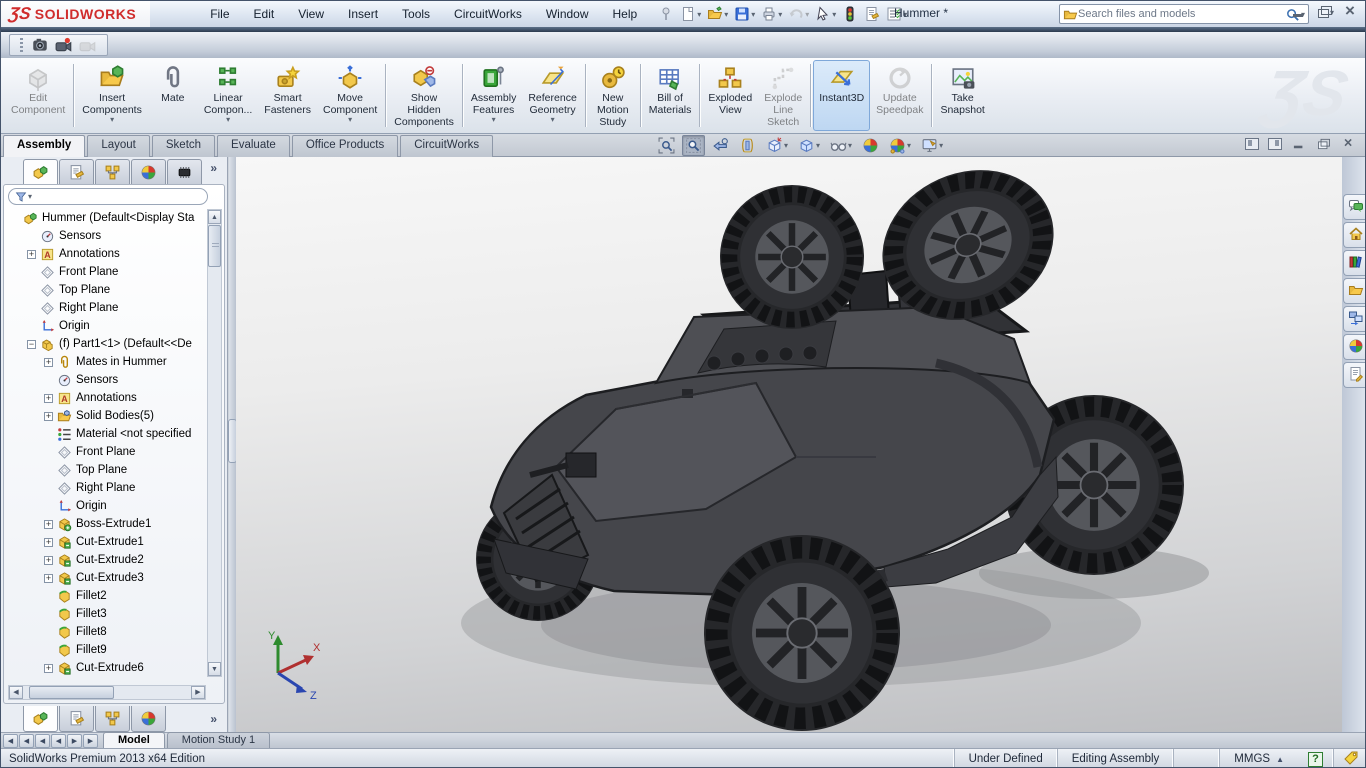  I want to click on apply-scene-button: ▾, so click(900, 145).